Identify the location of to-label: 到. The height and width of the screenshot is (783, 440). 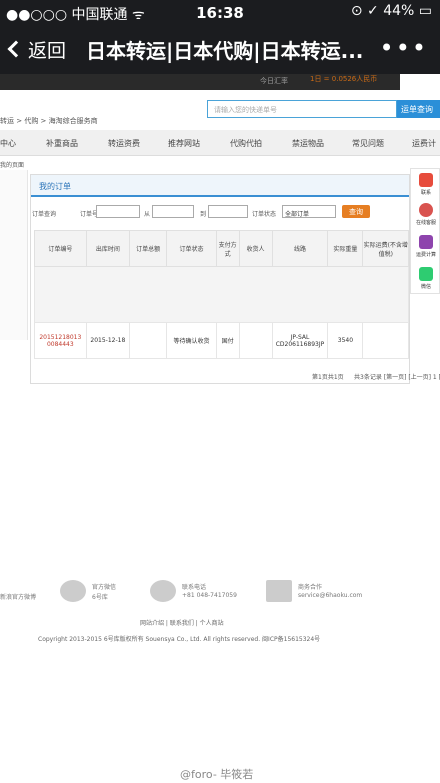
(203, 214).